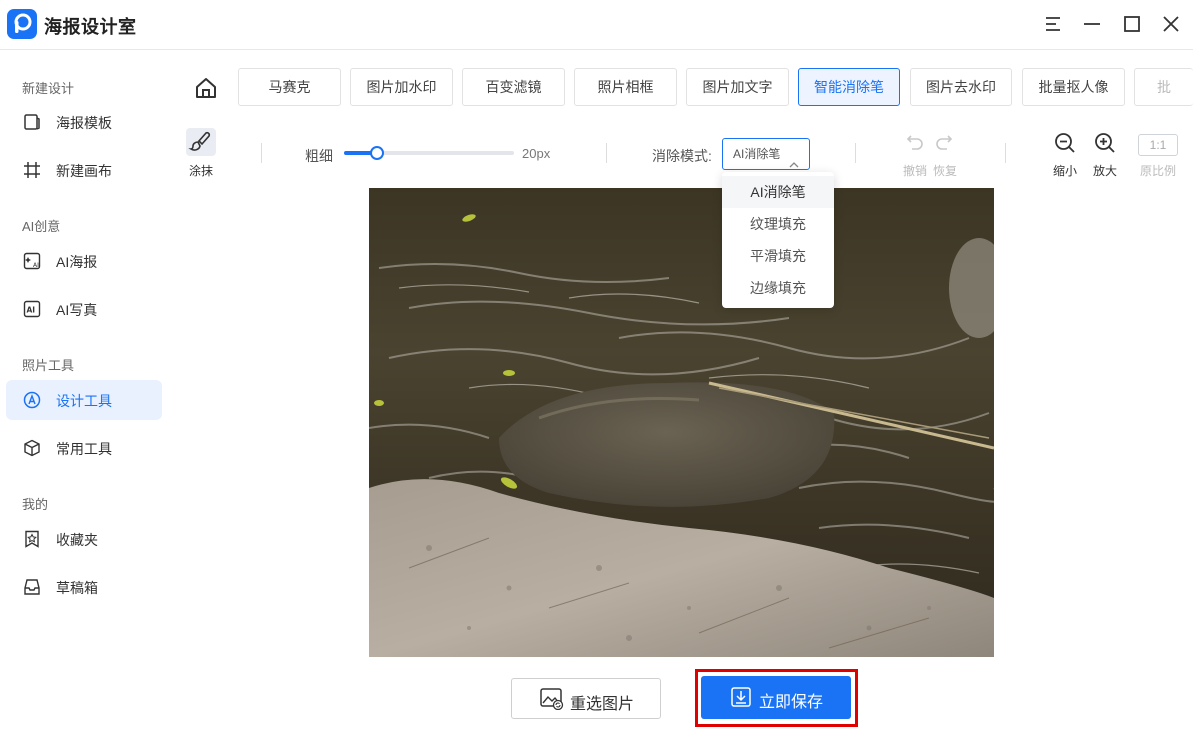 This screenshot has width=1193, height=739. I want to click on sidebar-item-favorites: 收藏夹, so click(84, 539).